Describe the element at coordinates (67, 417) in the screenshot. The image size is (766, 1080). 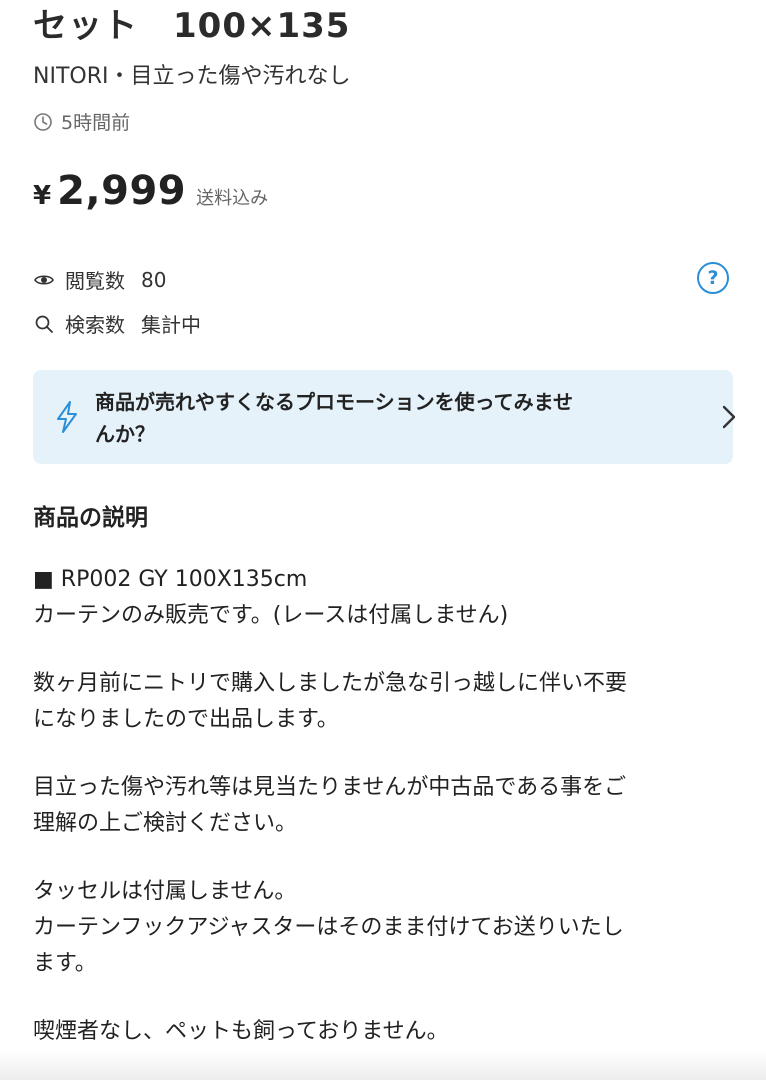
I see `lightning-icon` at that location.